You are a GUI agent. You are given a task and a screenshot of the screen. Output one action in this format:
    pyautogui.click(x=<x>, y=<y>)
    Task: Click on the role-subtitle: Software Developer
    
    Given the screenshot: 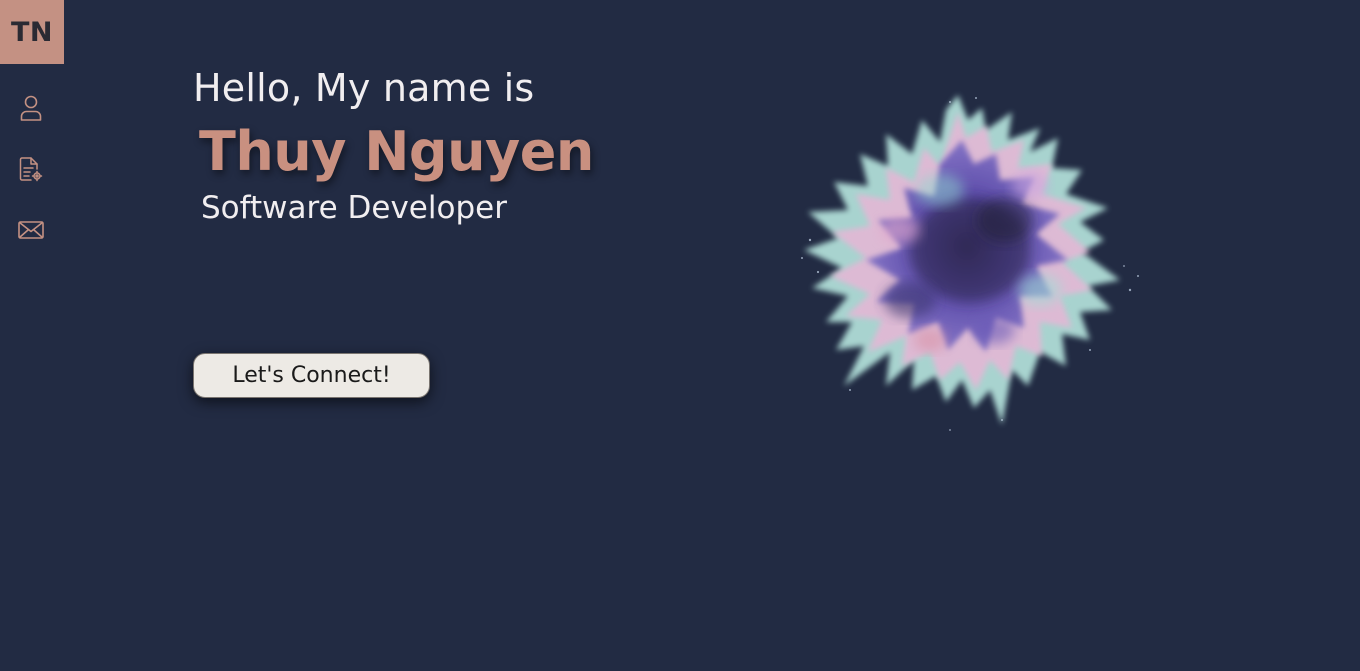 What is the action you would take?
    pyautogui.click(x=354, y=208)
    